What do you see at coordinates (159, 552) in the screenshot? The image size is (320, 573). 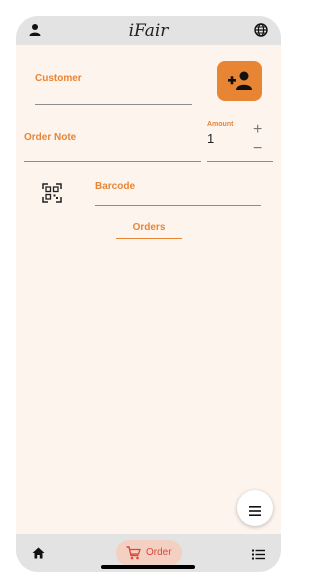 I see `order-tab-label: Order` at bounding box center [159, 552].